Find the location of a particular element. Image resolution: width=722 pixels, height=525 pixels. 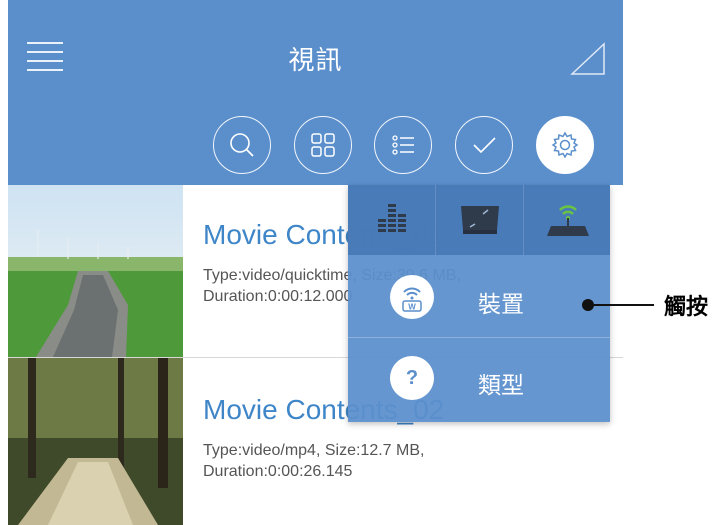

grid-view-icon is located at coordinates (323, 145).